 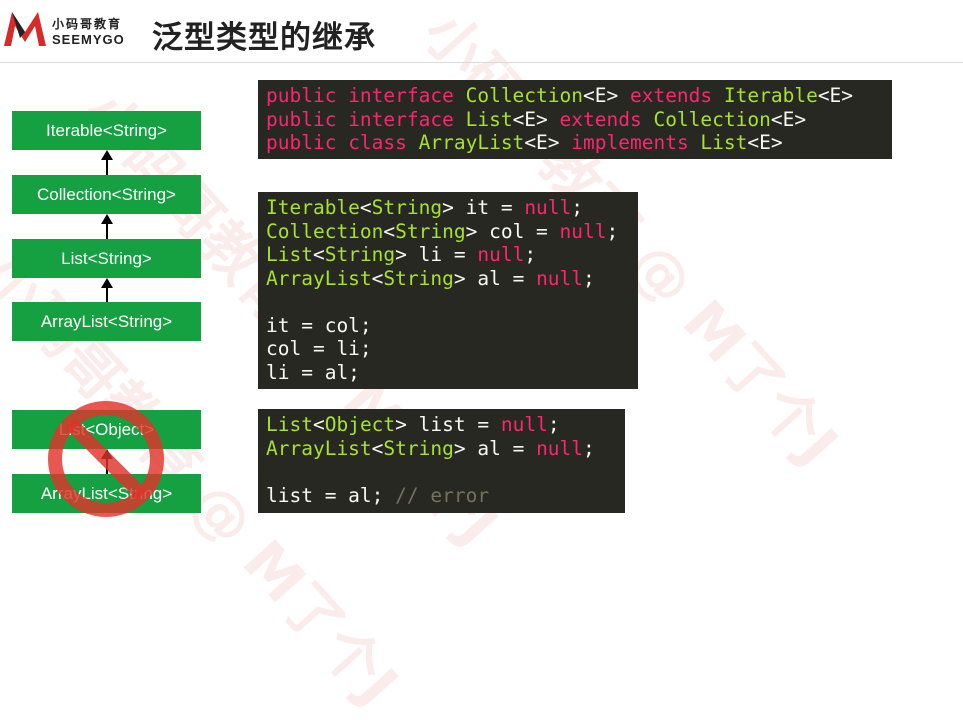 I want to click on code-type: Object, so click(x=360, y=424).